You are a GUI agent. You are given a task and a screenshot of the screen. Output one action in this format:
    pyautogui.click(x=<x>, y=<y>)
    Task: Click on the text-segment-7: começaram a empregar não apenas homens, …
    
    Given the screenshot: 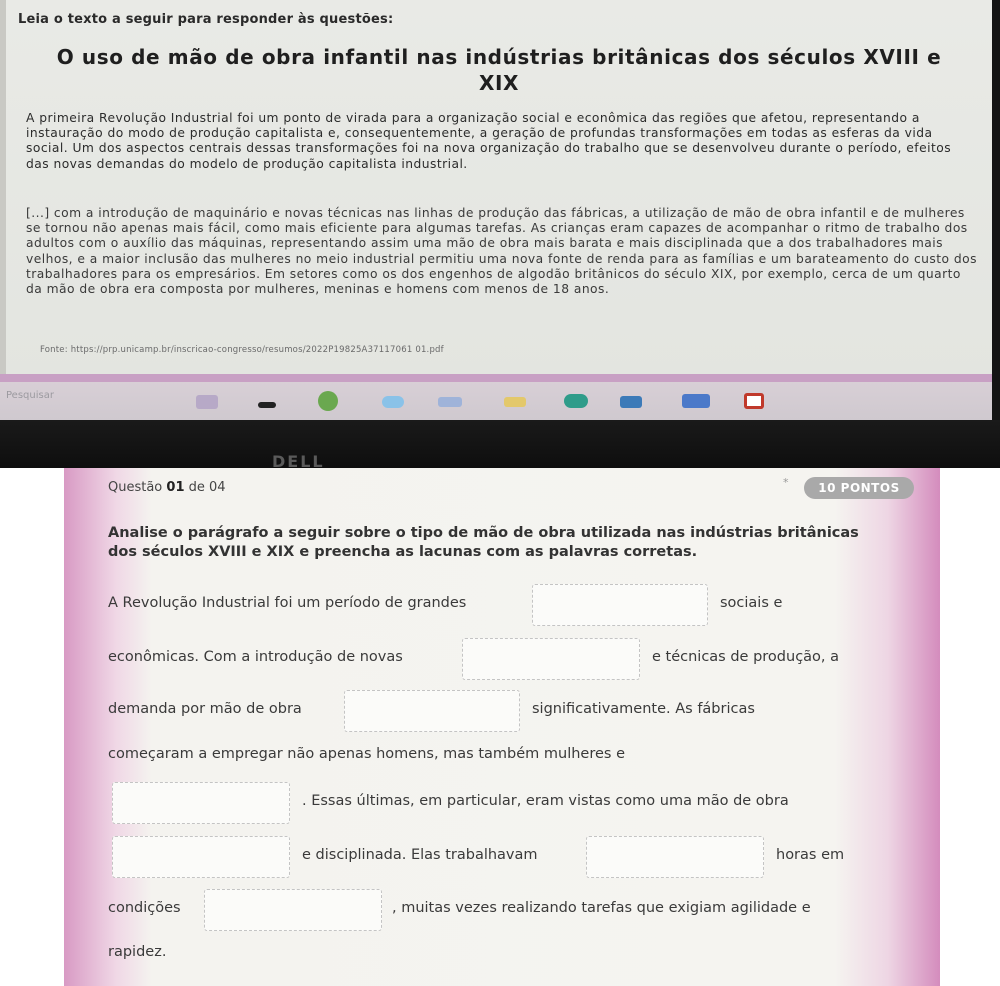 What is the action you would take?
    pyautogui.click(x=367, y=754)
    